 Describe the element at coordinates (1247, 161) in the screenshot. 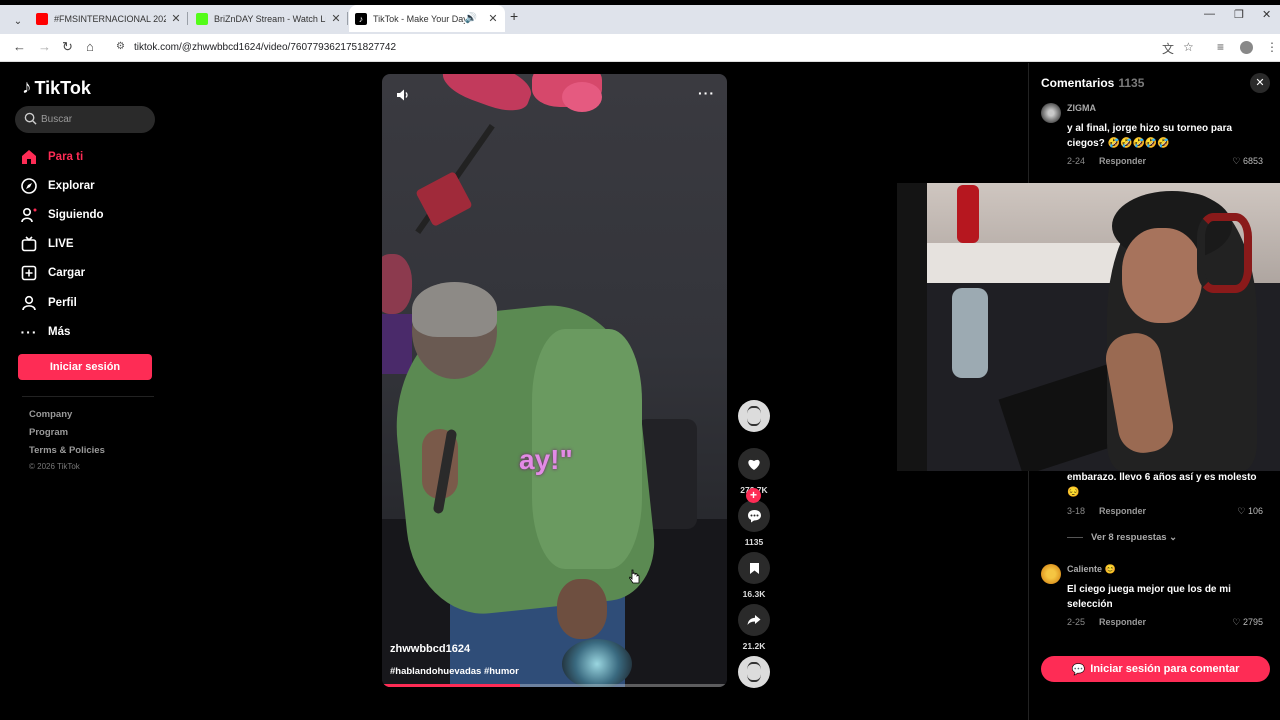

I see `comment-like: ♡ 6853` at that location.